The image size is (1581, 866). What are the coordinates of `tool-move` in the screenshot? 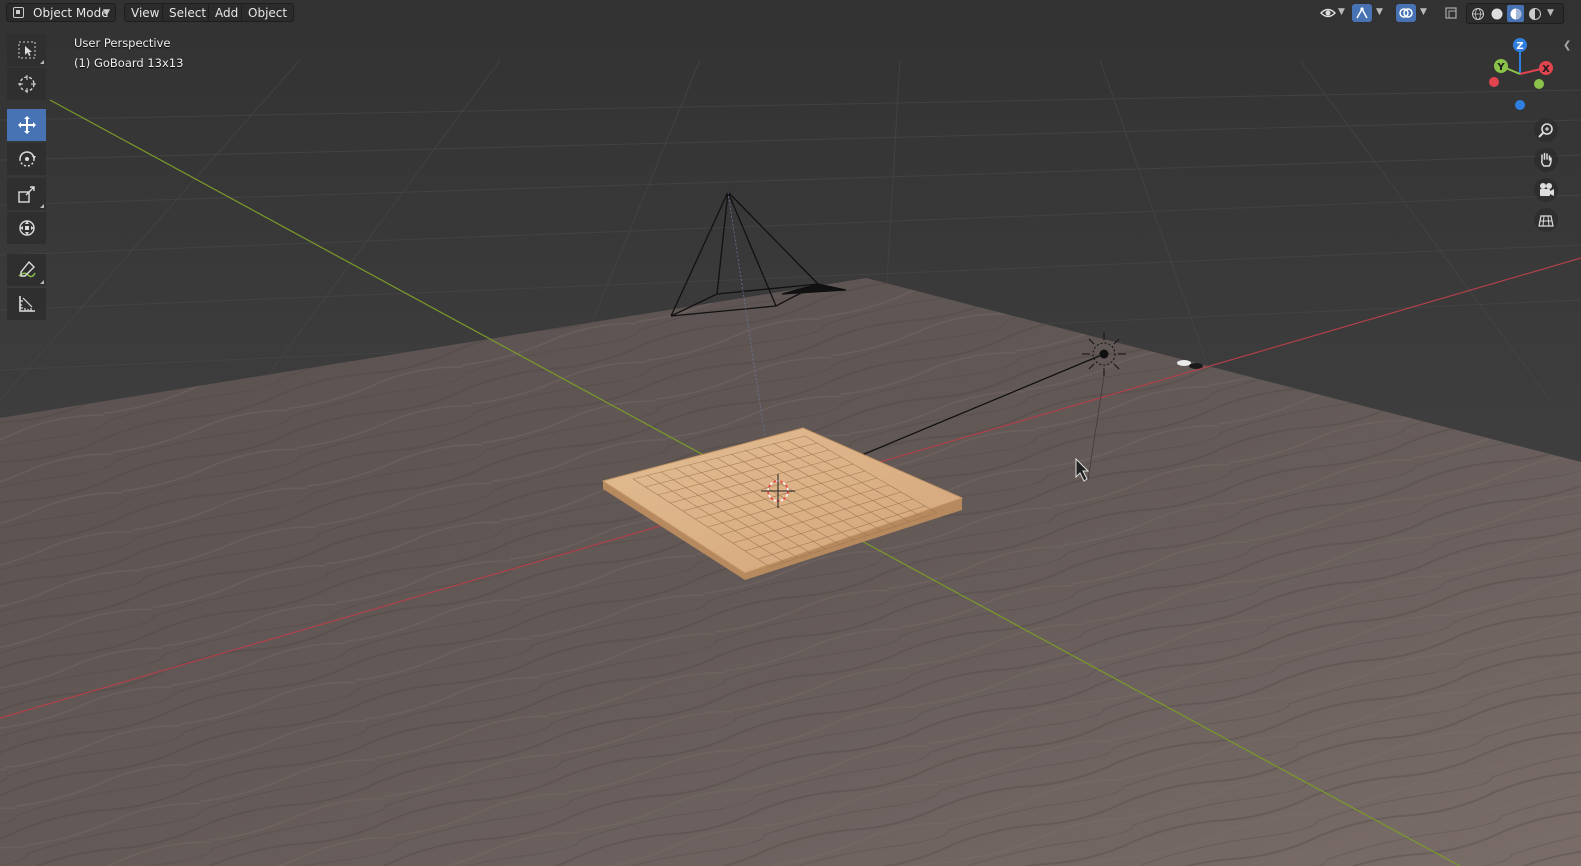 It's located at (26, 125).